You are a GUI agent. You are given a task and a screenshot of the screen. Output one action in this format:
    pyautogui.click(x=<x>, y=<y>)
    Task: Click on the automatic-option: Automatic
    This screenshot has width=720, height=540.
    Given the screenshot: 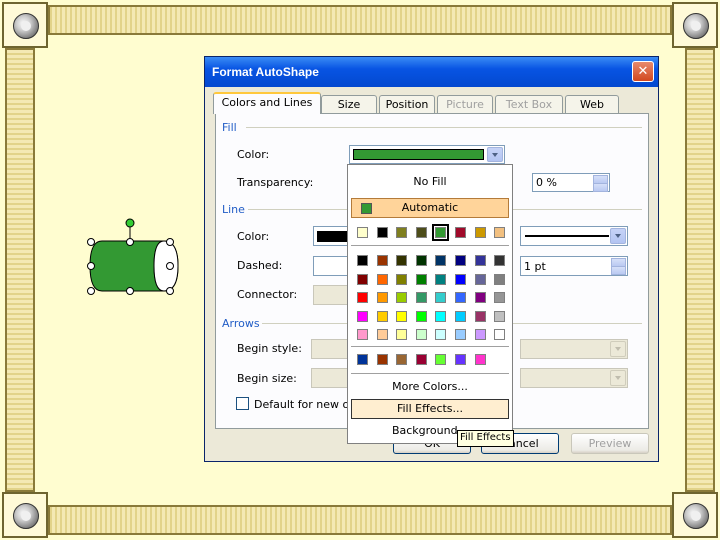 What is the action you would take?
    pyautogui.click(x=430, y=208)
    